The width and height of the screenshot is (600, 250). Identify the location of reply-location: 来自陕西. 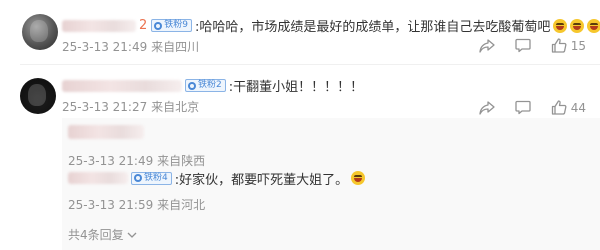
(181, 161).